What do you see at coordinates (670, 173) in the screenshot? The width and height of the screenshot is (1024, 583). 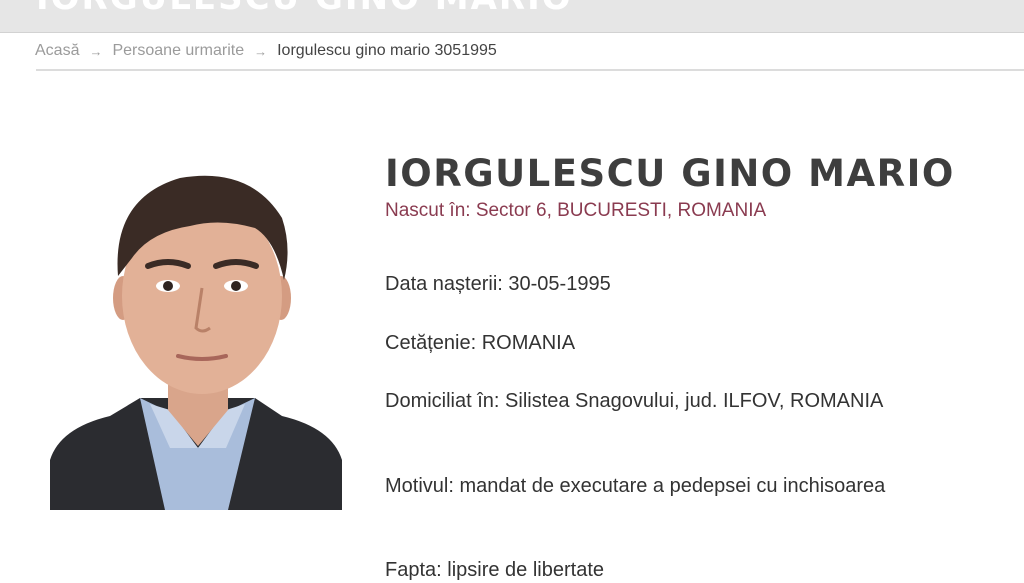 I see `person-name: IORGULESCU GINO MARIO` at bounding box center [670, 173].